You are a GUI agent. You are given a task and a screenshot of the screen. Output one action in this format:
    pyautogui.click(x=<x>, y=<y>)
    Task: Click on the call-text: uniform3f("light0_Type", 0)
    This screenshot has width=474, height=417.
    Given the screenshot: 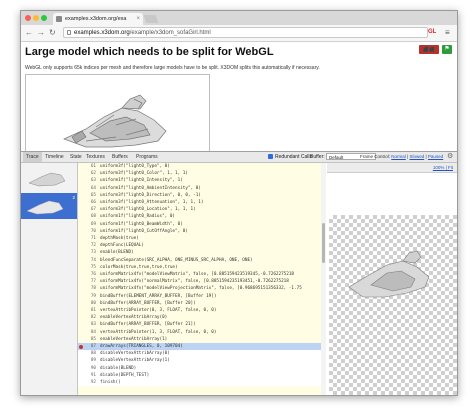 What is the action you would take?
    pyautogui.click(x=135, y=166)
    